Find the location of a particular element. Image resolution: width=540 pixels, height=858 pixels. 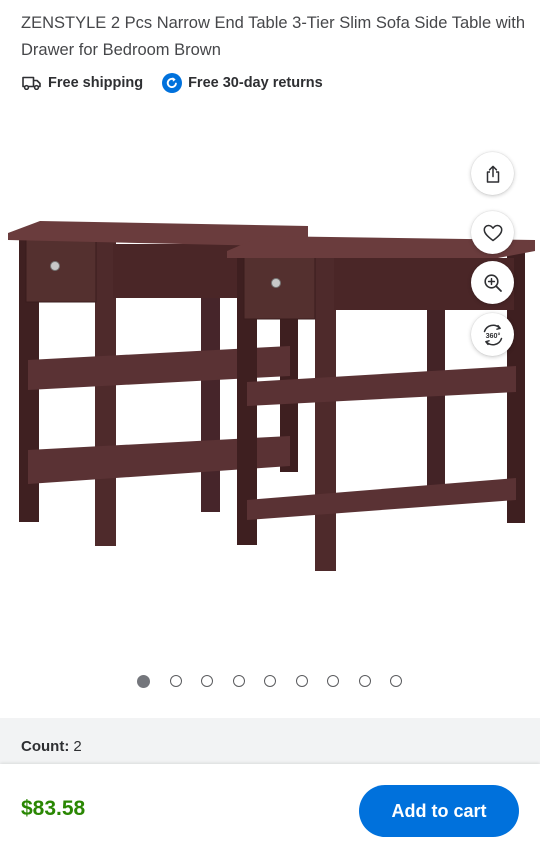

zoom-button is located at coordinates (492, 282).